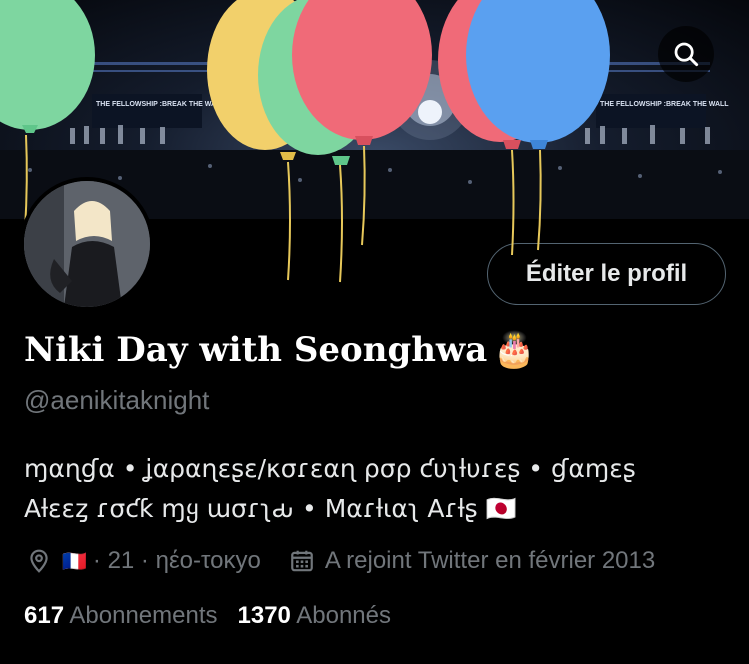 The height and width of the screenshot is (664, 749). What do you see at coordinates (264, 615) in the screenshot?
I see `followers-count: 1370` at bounding box center [264, 615].